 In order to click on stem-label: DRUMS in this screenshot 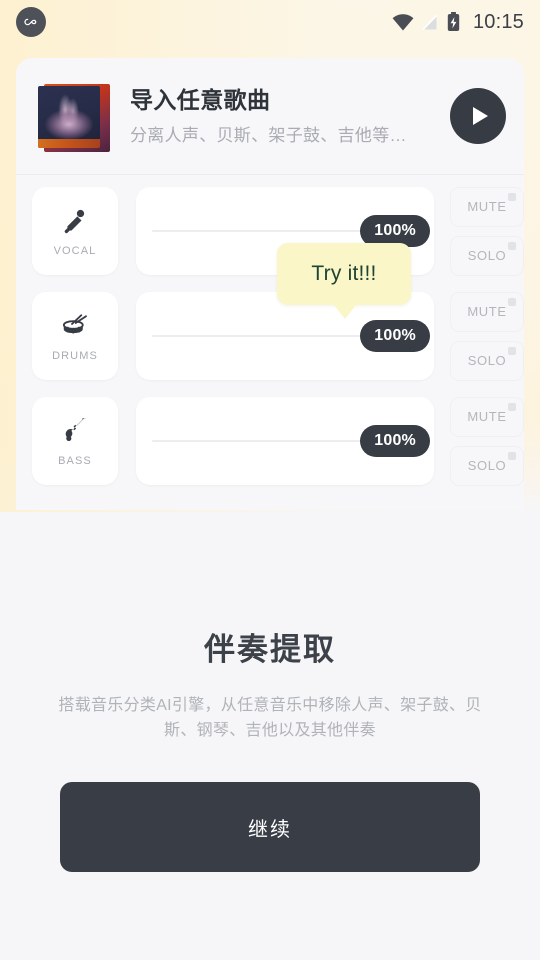, I will do `click(75, 355)`.